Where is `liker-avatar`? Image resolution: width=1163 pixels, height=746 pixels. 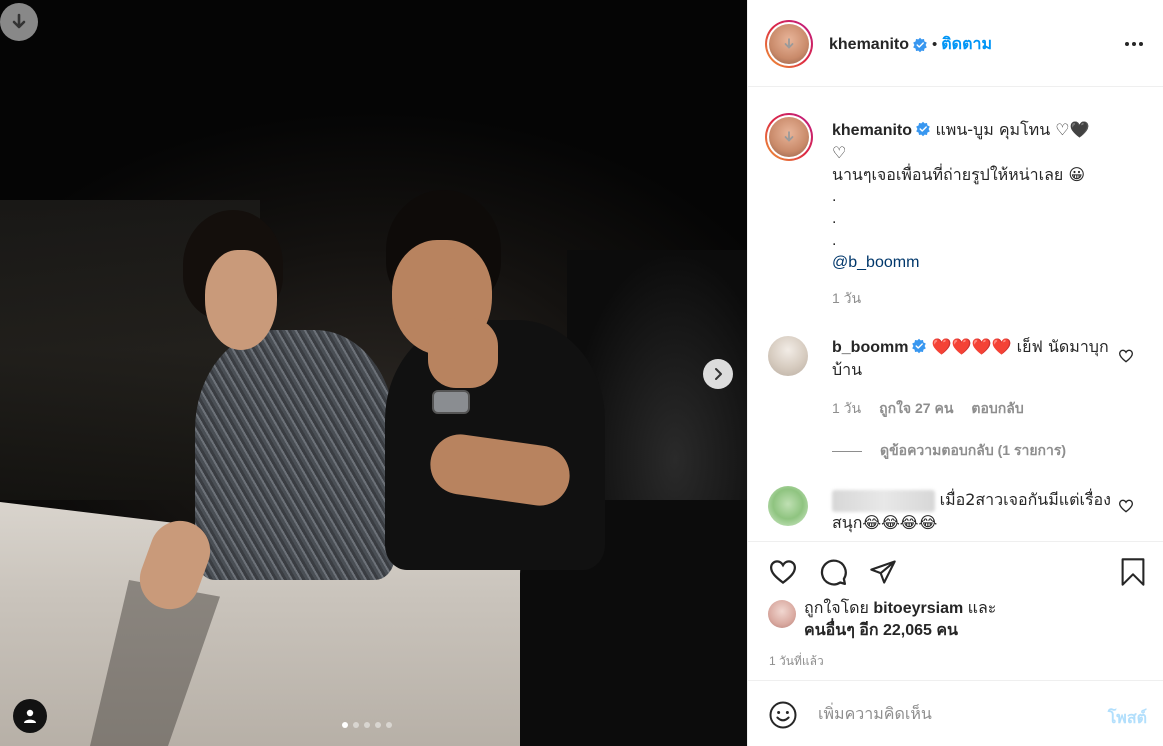 liker-avatar is located at coordinates (782, 614).